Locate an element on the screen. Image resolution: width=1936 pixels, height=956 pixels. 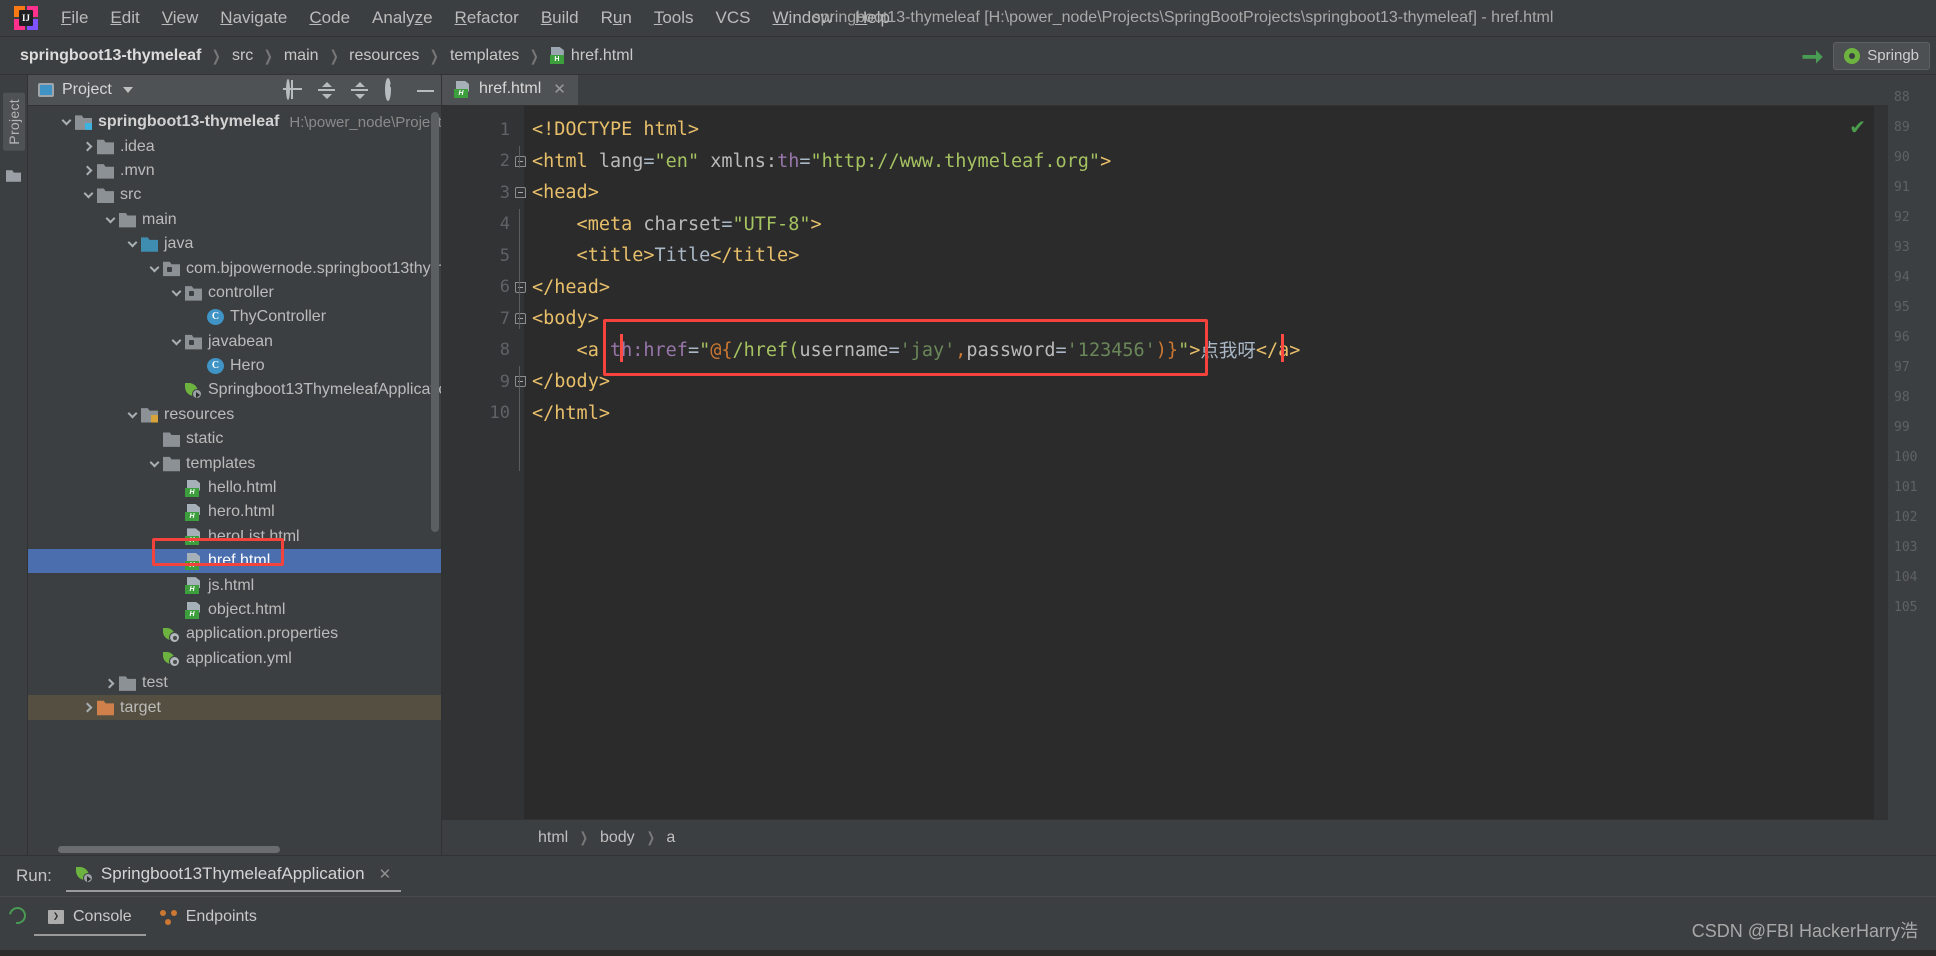
tree-item-hero: C Hero is located at coordinates (234, 366).